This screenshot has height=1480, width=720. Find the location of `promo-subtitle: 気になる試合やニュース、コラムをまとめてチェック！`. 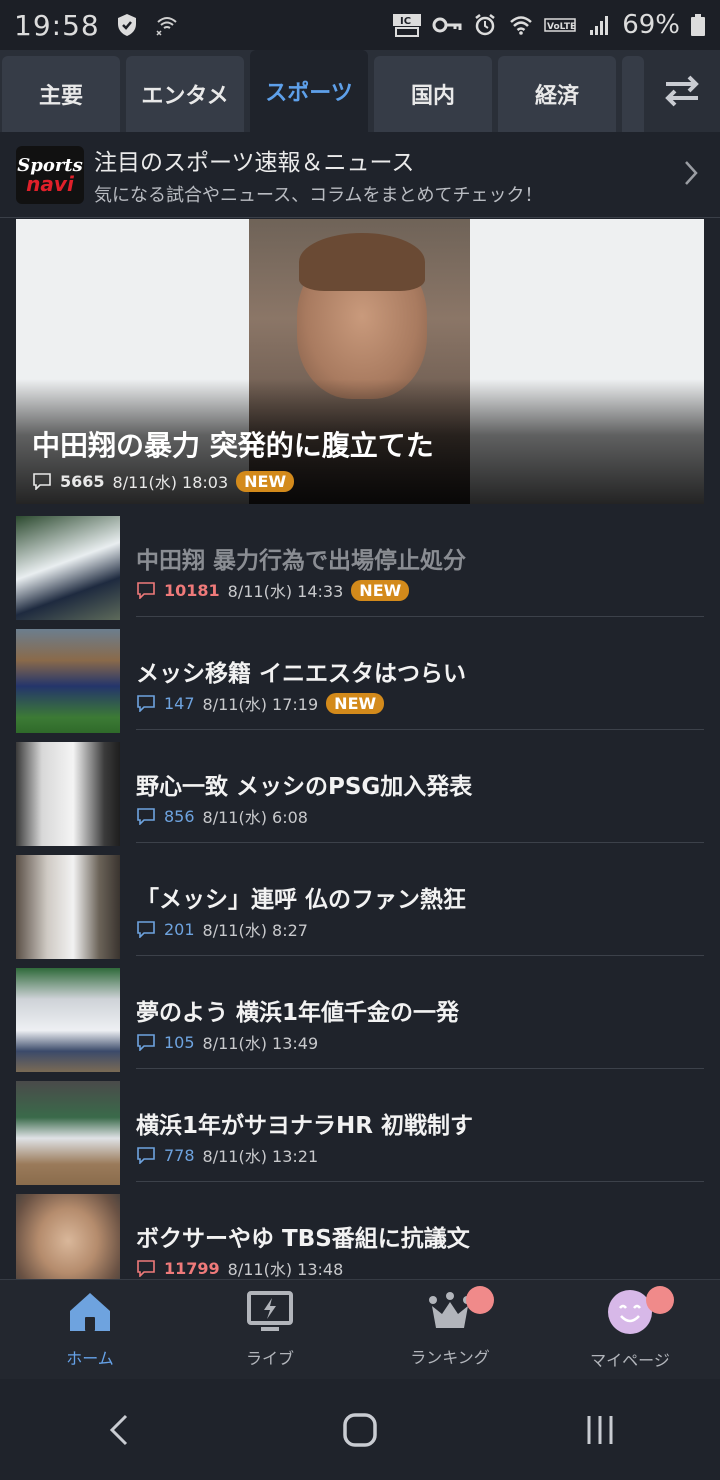

promo-subtitle: 気になる試合やニュース、コラムをまとめてチェック！ is located at coordinates (318, 195).